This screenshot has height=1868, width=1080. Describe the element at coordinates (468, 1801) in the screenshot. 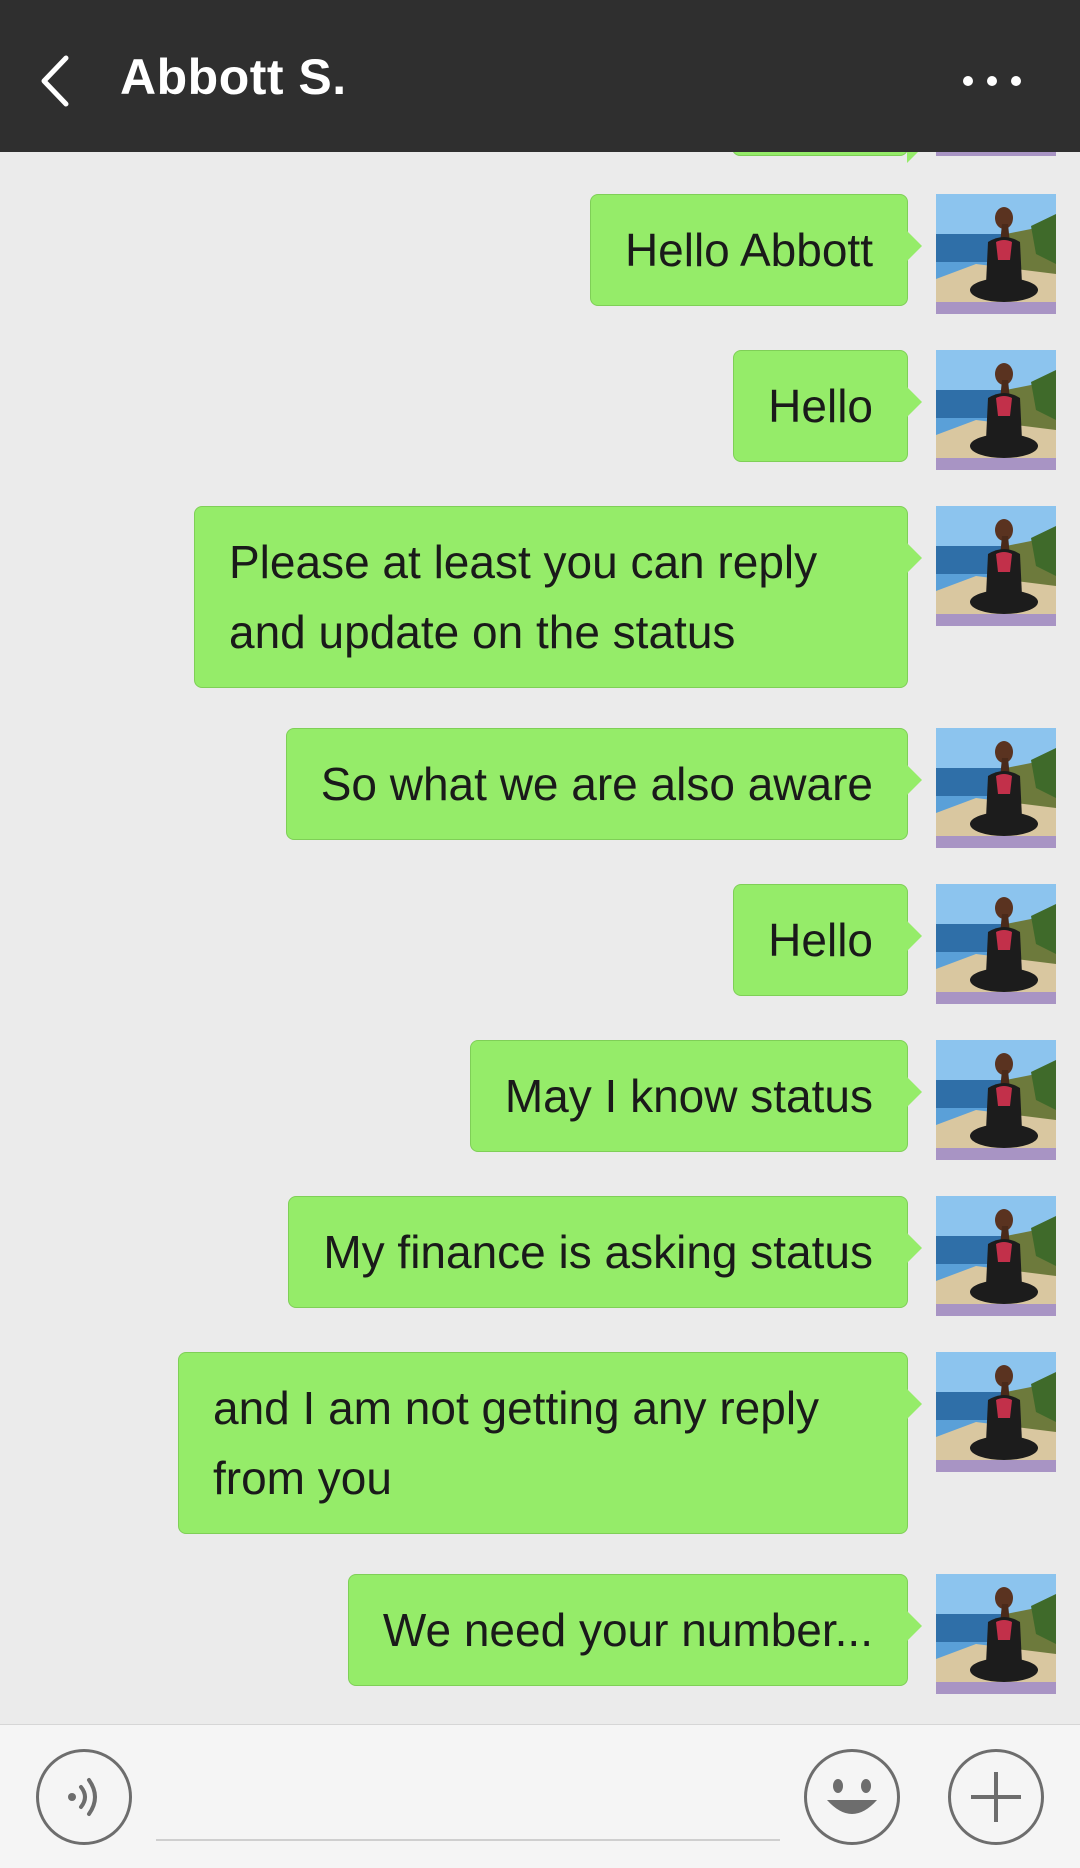

I see `message-input` at that location.